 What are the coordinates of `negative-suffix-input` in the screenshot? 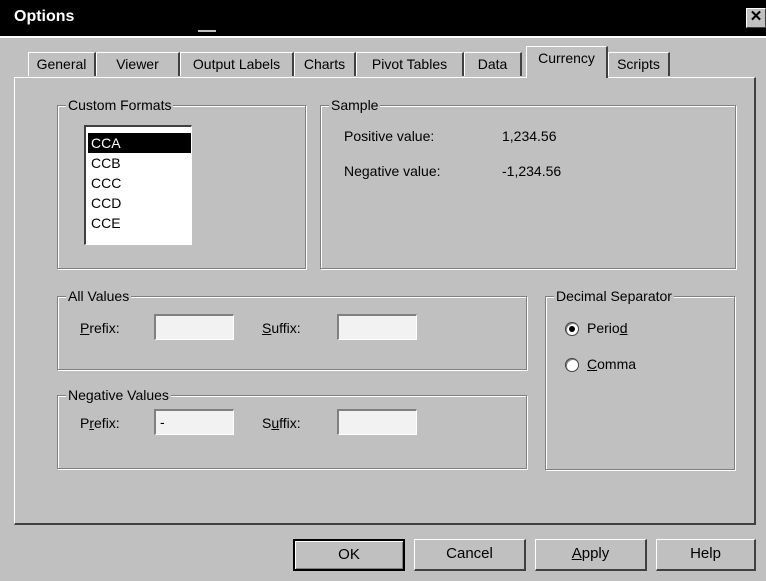 It's located at (377, 422).